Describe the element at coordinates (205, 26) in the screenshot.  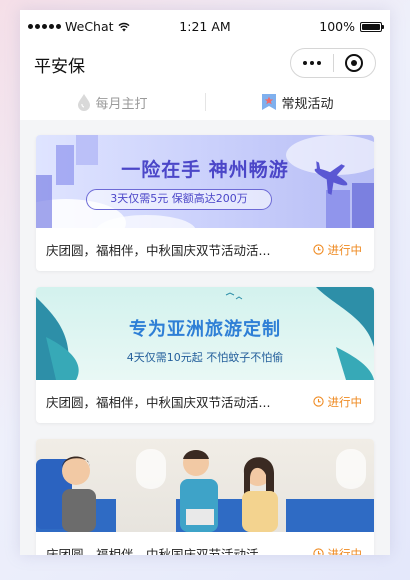
I see `status-bar: WeChat 1:21 AM 100%` at that location.